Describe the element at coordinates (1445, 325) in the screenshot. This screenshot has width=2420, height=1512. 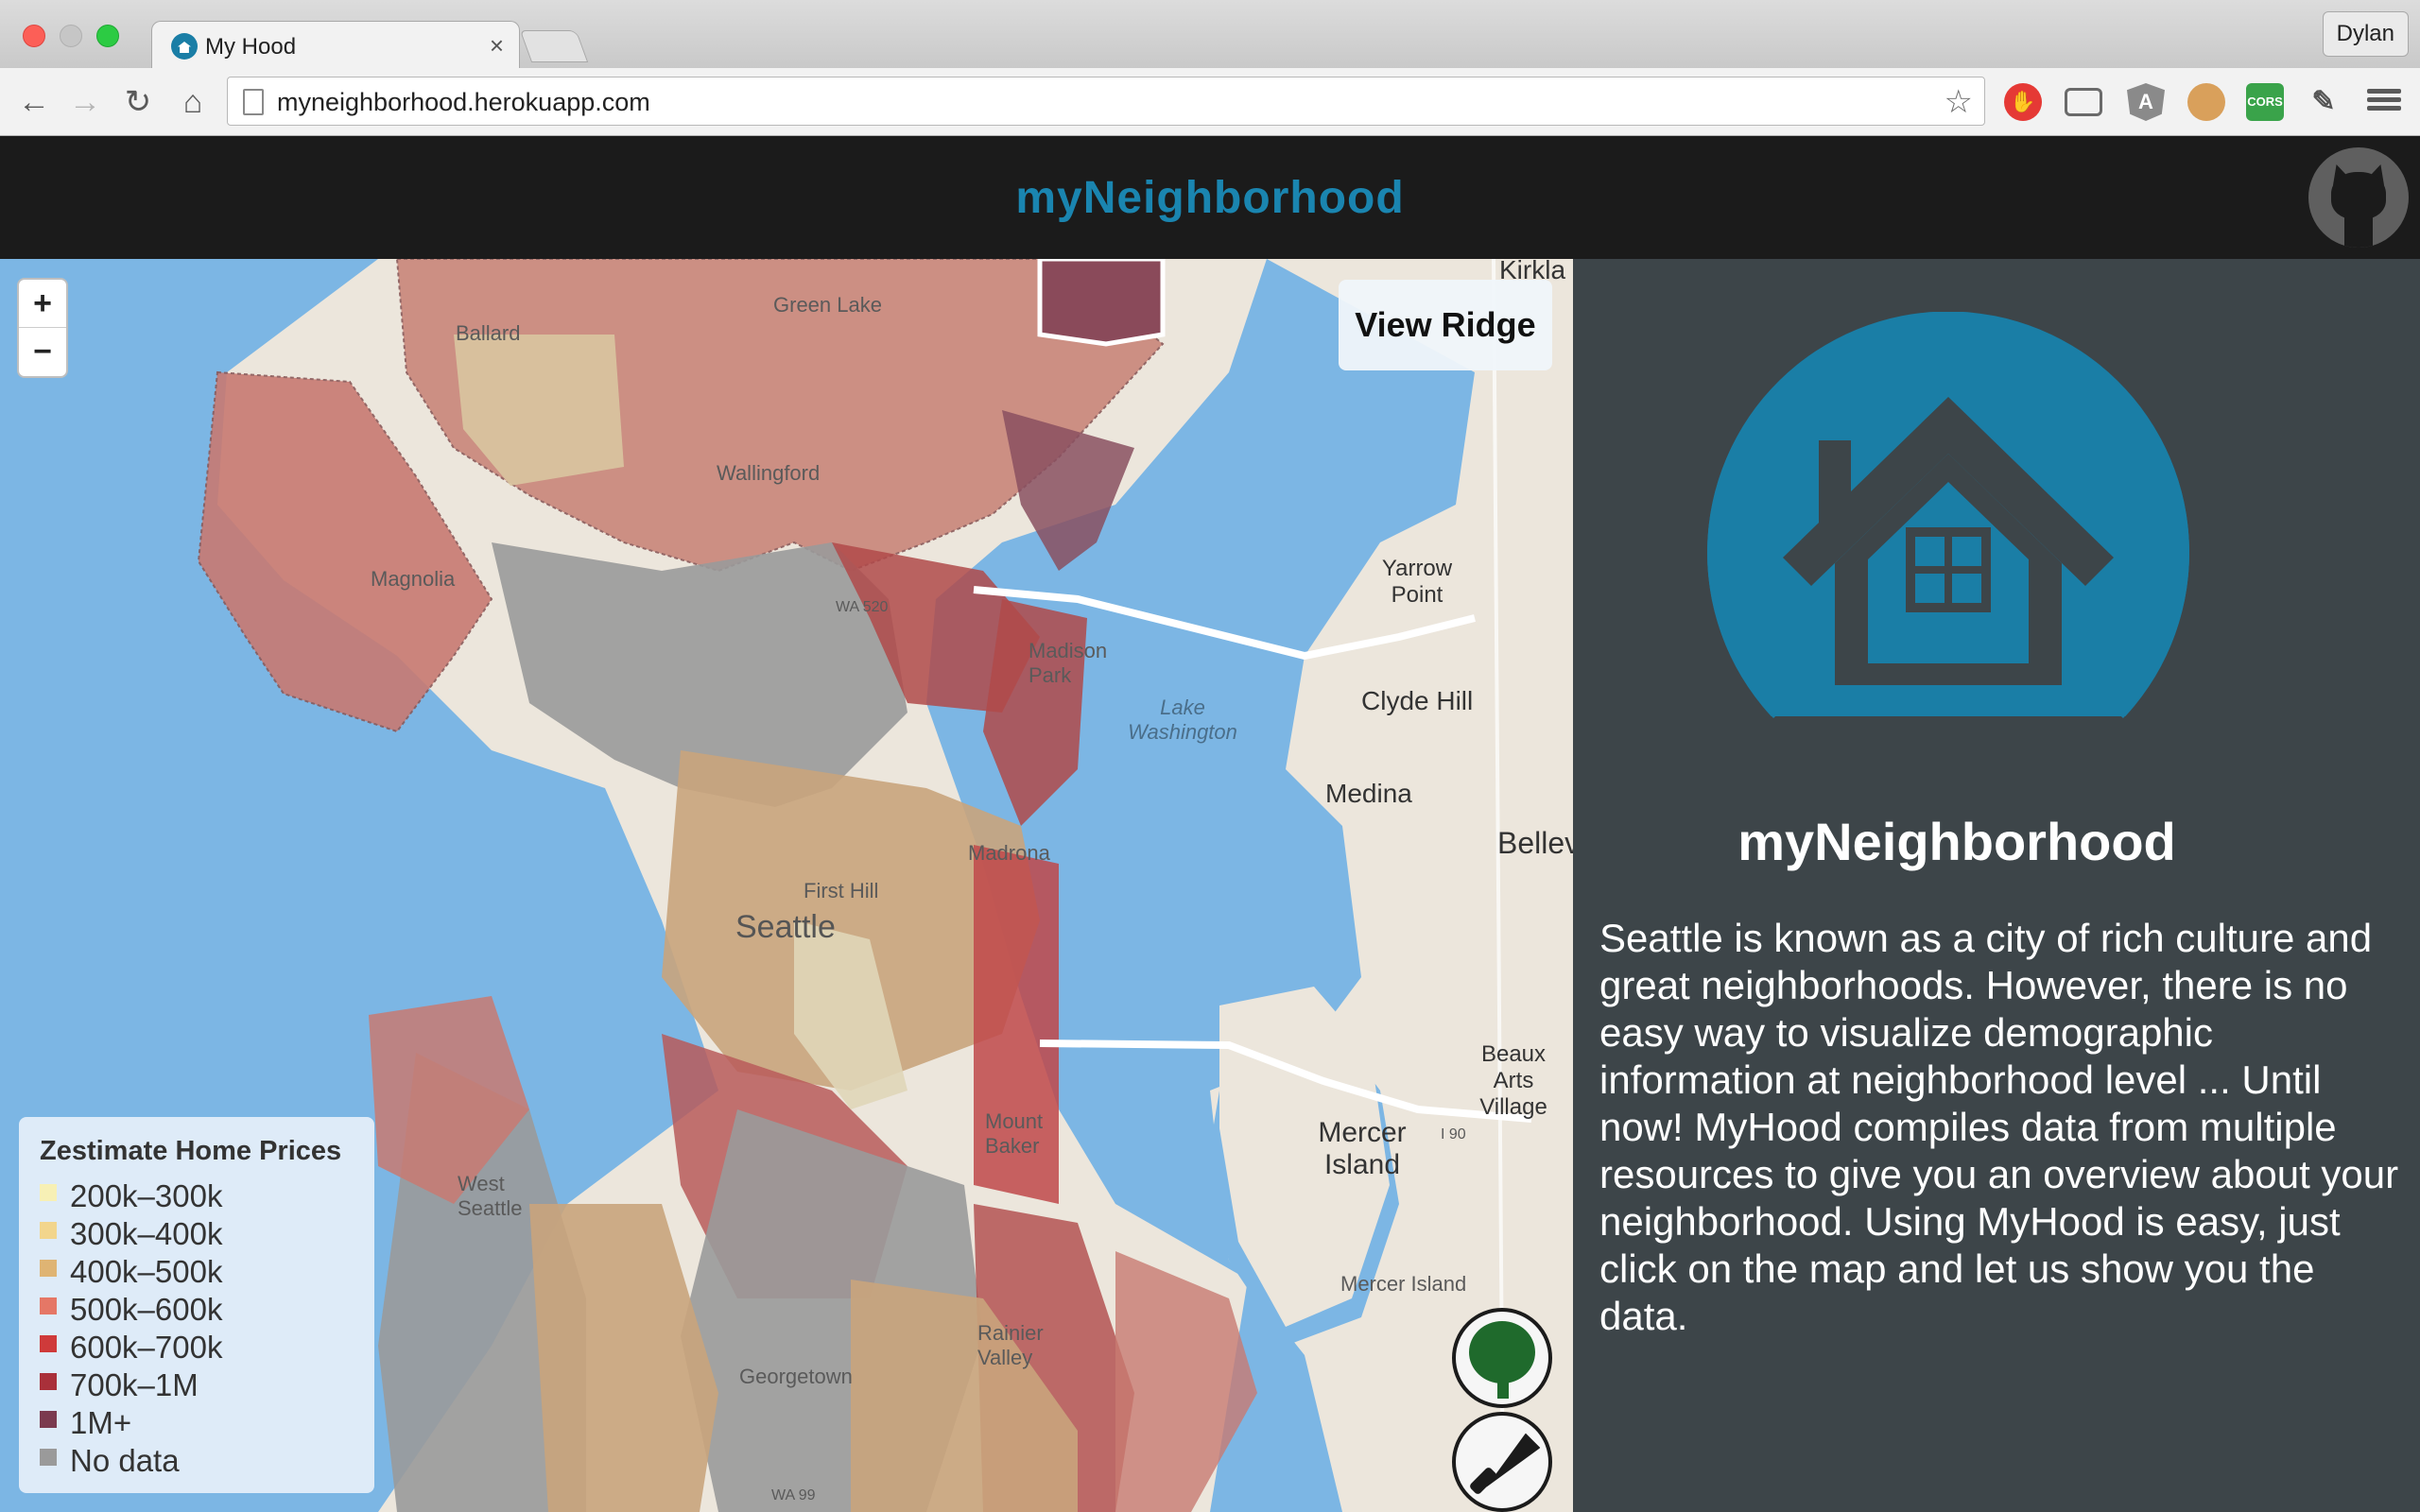
I see `hover-neighborhood-label: View Ridge` at that location.